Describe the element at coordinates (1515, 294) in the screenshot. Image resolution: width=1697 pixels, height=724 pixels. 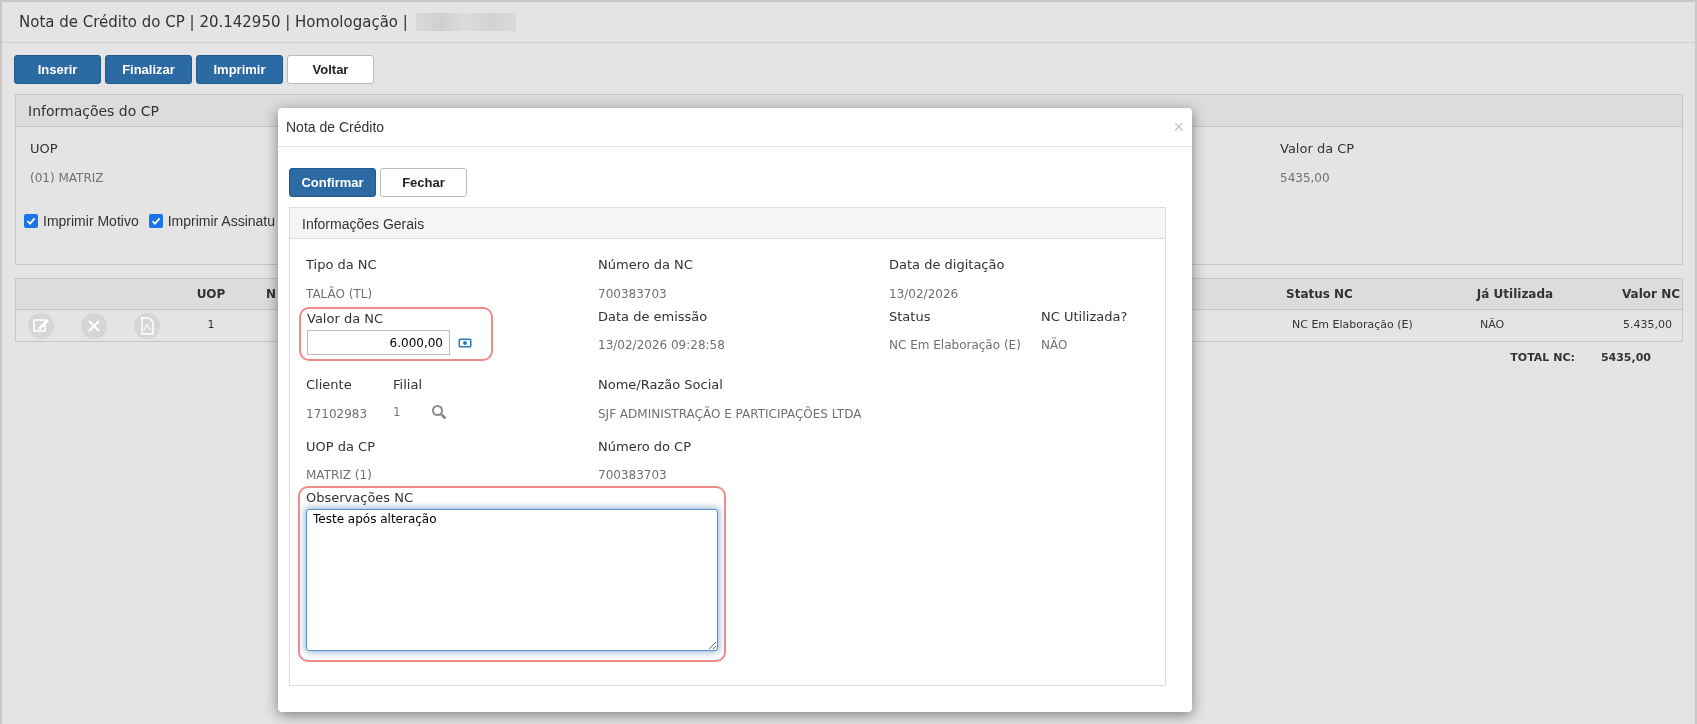
I see `column-header: Já Utilizada` at that location.